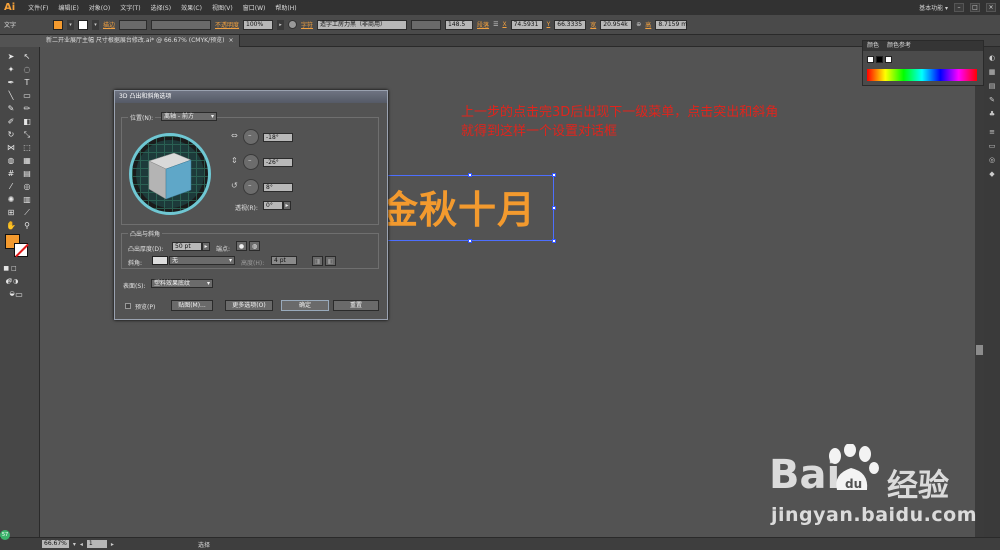 Image resolution: width=1000 pixels, height=550 pixels. Describe the element at coordinates (979, 350) in the screenshot. I see `scrollbar-thumb` at that location.